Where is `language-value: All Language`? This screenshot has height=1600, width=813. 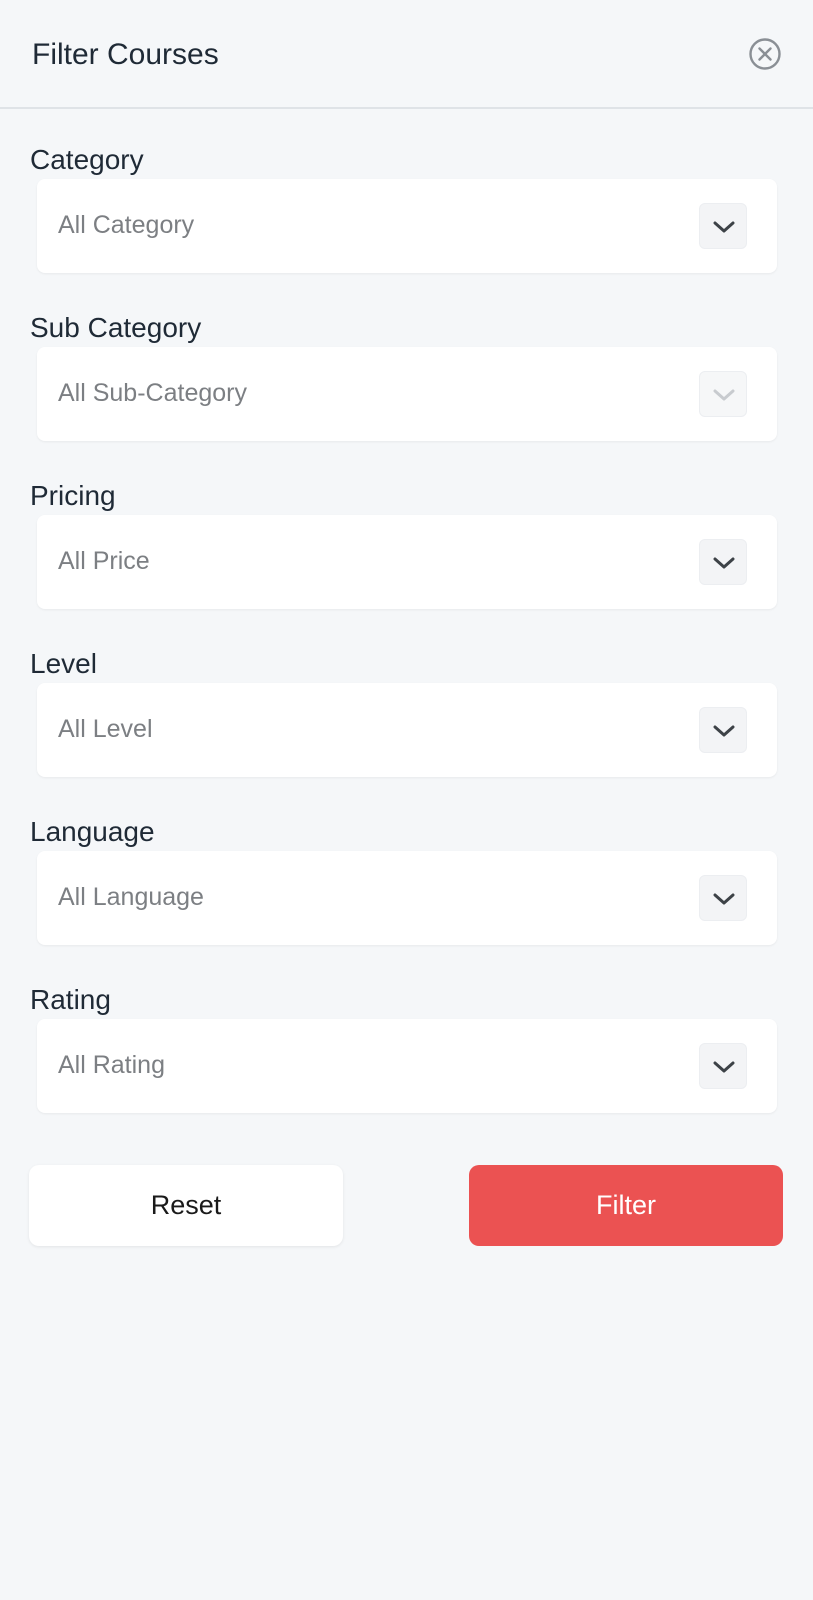 language-value: All Language is located at coordinates (131, 897).